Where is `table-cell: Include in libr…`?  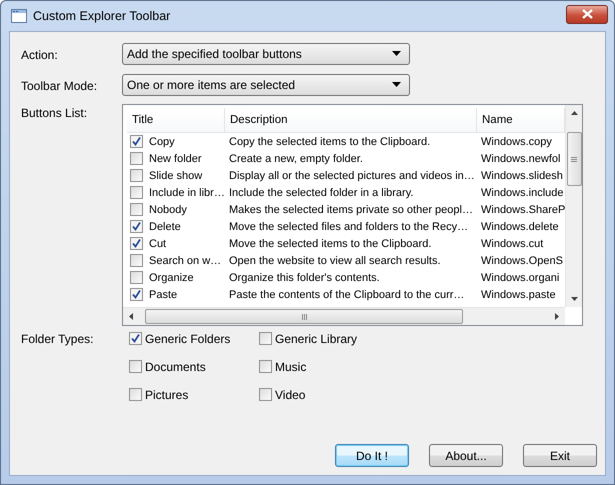
table-cell: Include in libr… is located at coordinates (187, 192).